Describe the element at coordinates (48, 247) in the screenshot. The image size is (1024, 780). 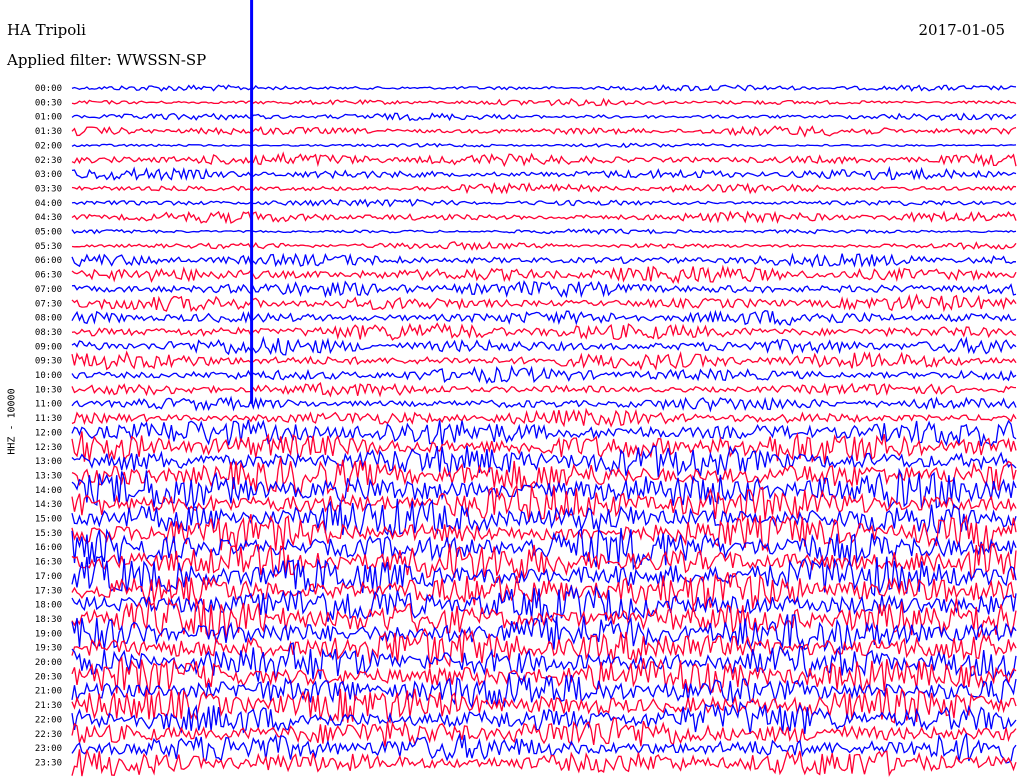
I see `row-tick-label: 05:30` at that location.